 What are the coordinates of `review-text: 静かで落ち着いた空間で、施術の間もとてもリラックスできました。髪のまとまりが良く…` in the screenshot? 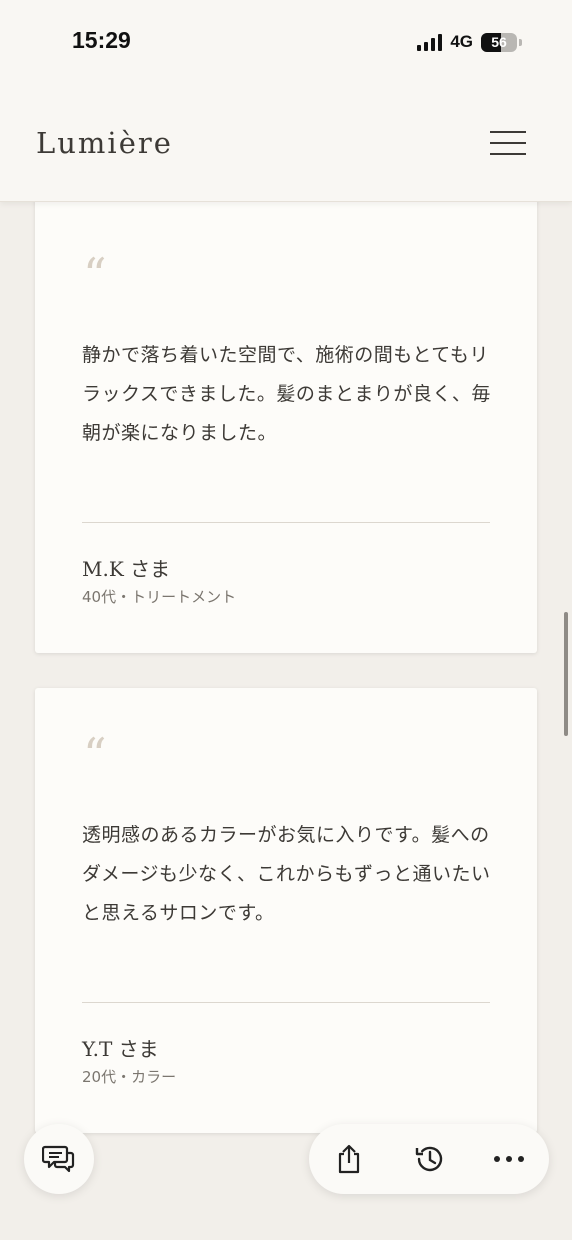 It's located at (286, 394).